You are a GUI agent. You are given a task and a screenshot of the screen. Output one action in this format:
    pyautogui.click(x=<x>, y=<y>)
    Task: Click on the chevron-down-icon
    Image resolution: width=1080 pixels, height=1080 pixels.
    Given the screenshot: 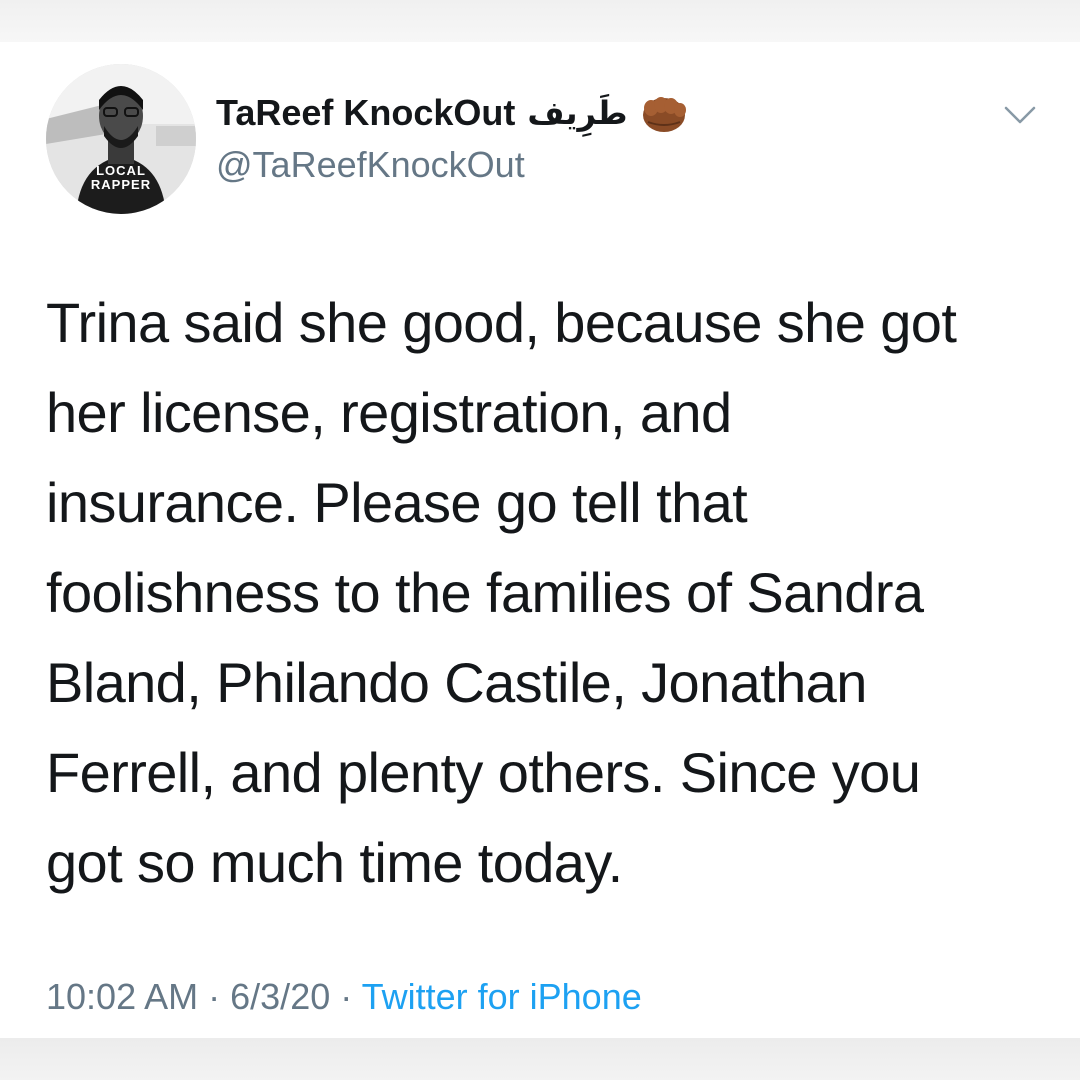 What is the action you would take?
    pyautogui.click(x=1020, y=115)
    